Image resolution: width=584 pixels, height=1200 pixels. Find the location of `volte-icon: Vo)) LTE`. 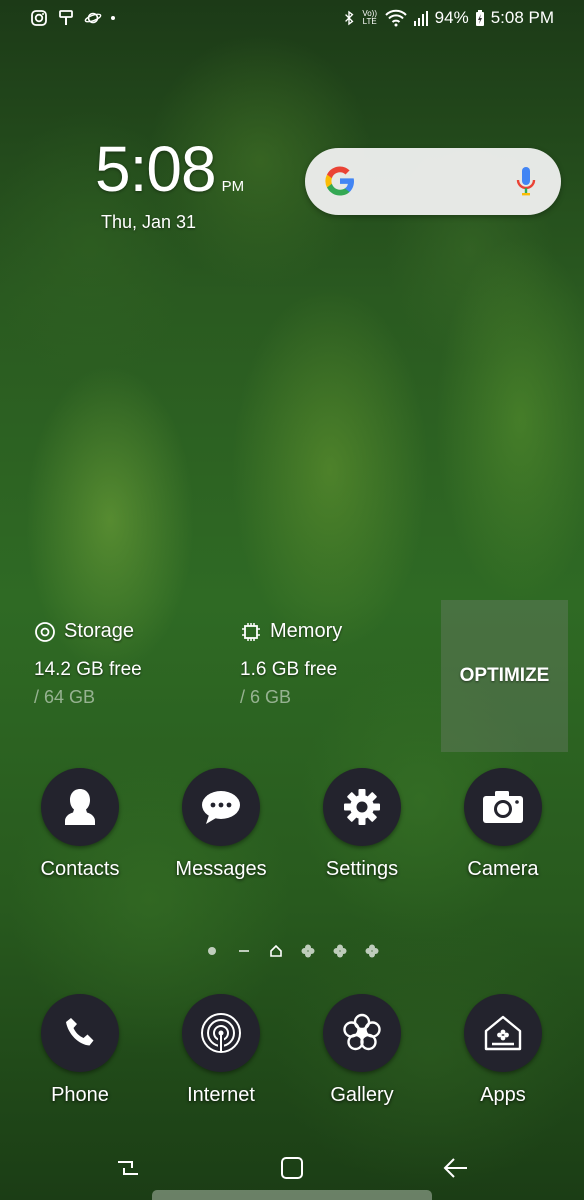

volte-icon: Vo)) LTE is located at coordinates (369, 17).